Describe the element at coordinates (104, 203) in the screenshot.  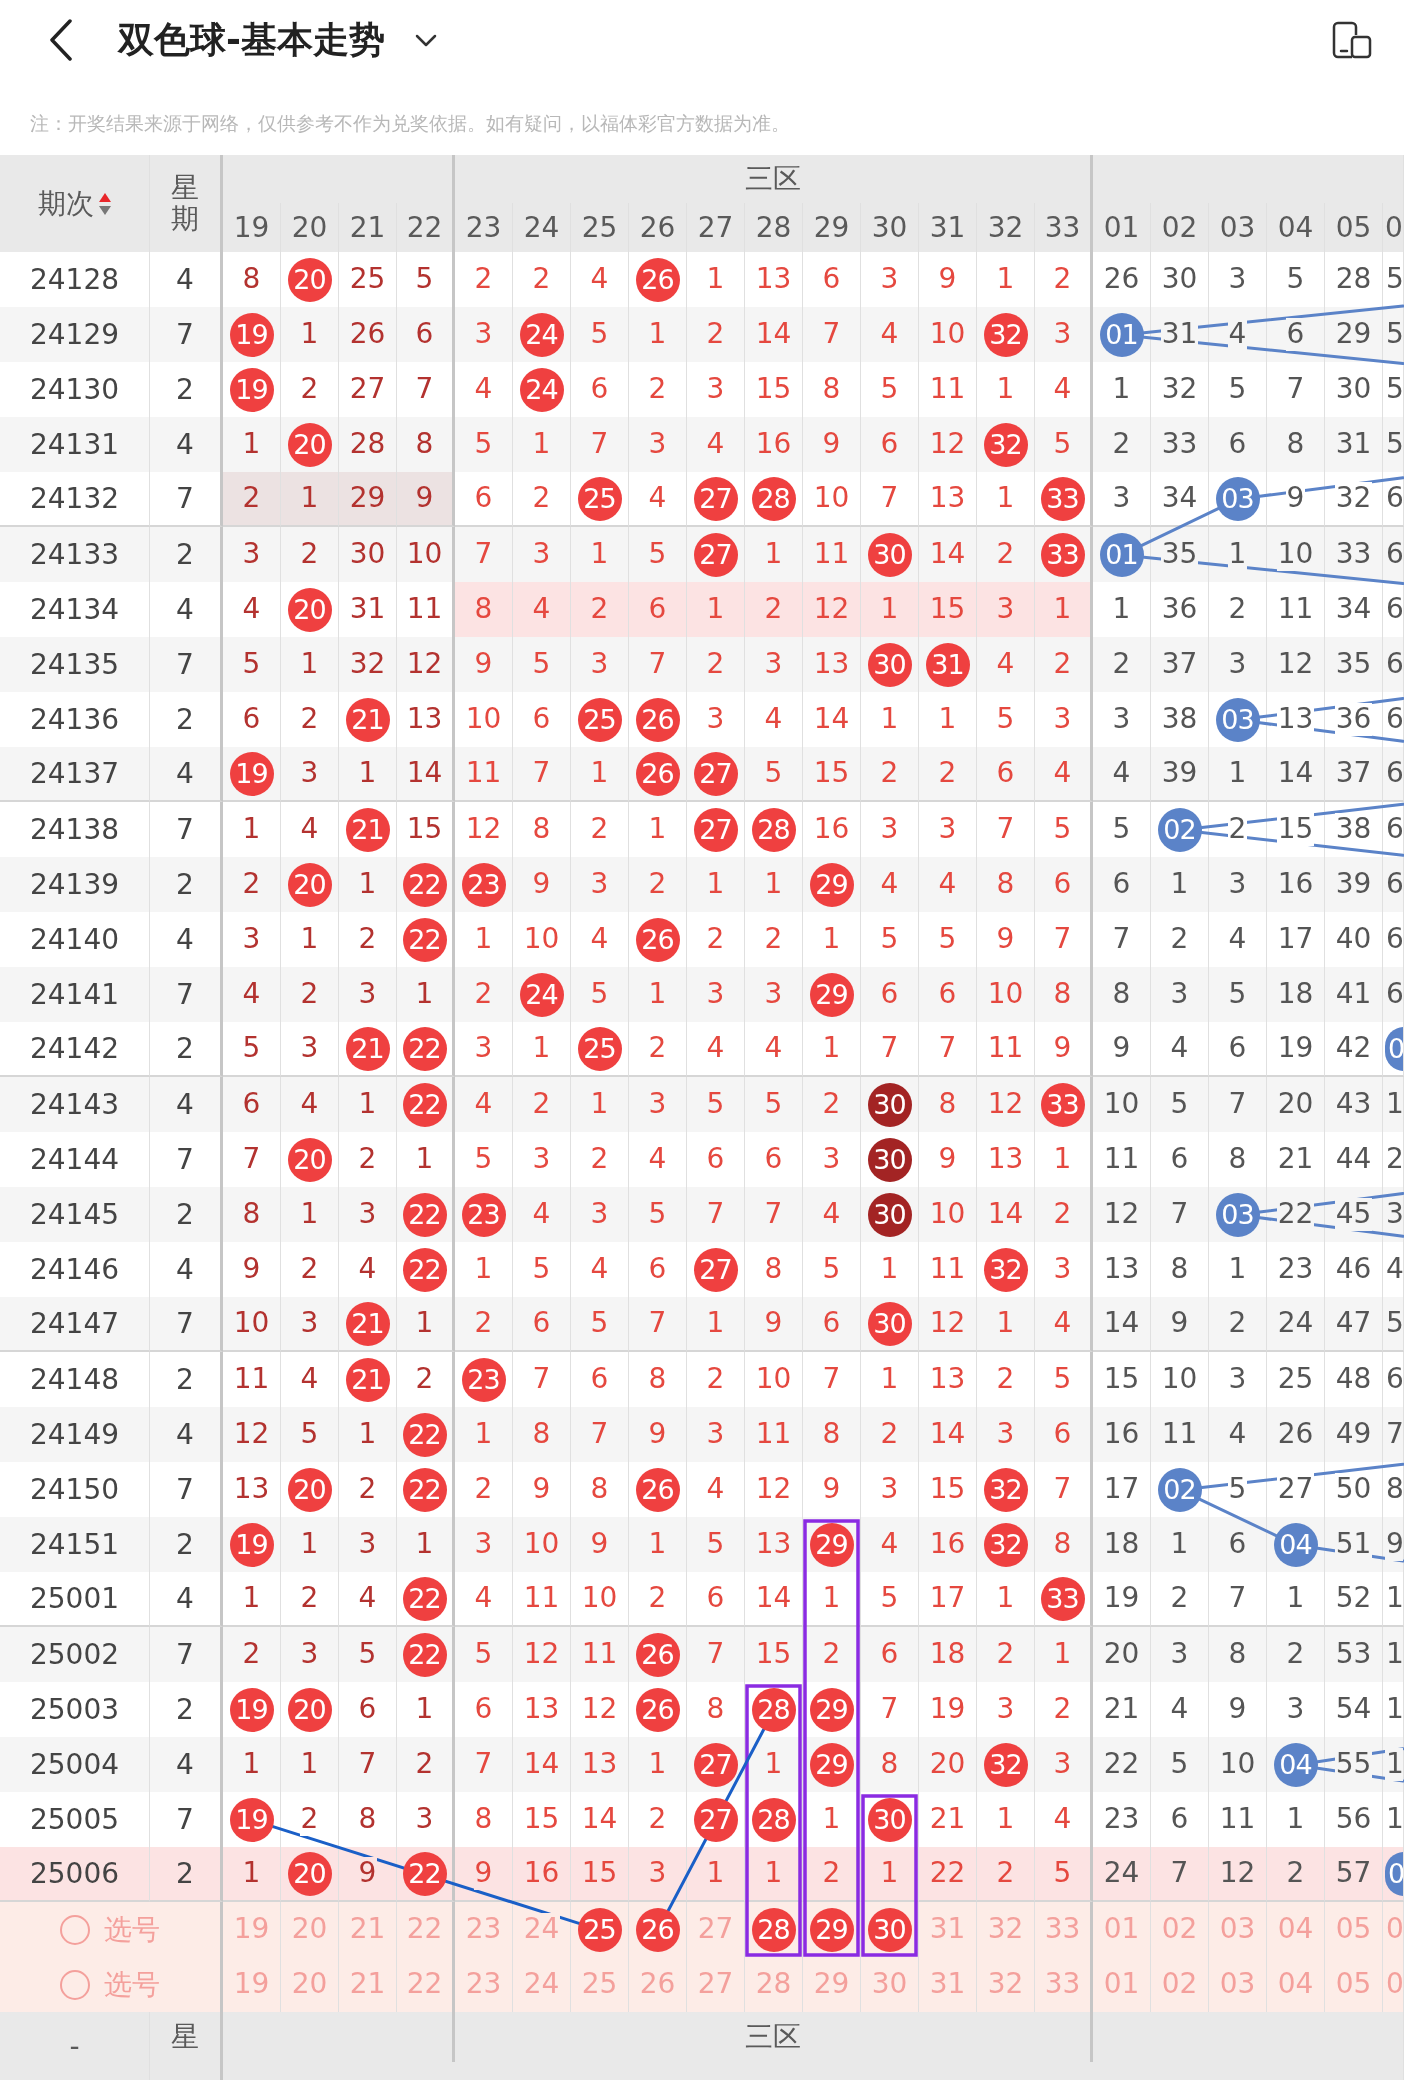
I see `sort-icon` at that location.